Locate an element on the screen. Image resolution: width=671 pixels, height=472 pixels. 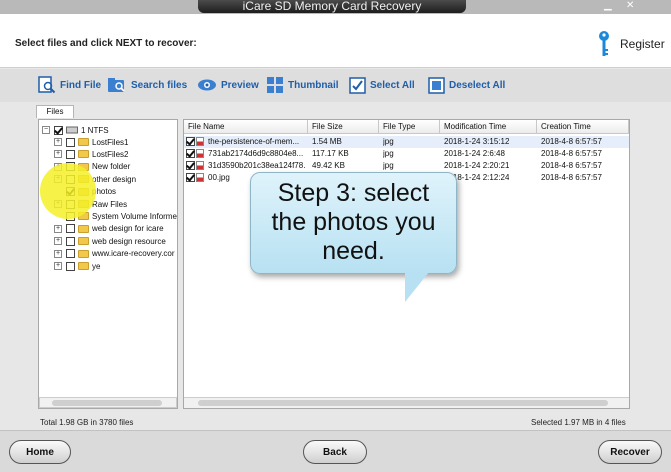
column-header-creation-time: Creation Time is located at coordinates (583, 127).